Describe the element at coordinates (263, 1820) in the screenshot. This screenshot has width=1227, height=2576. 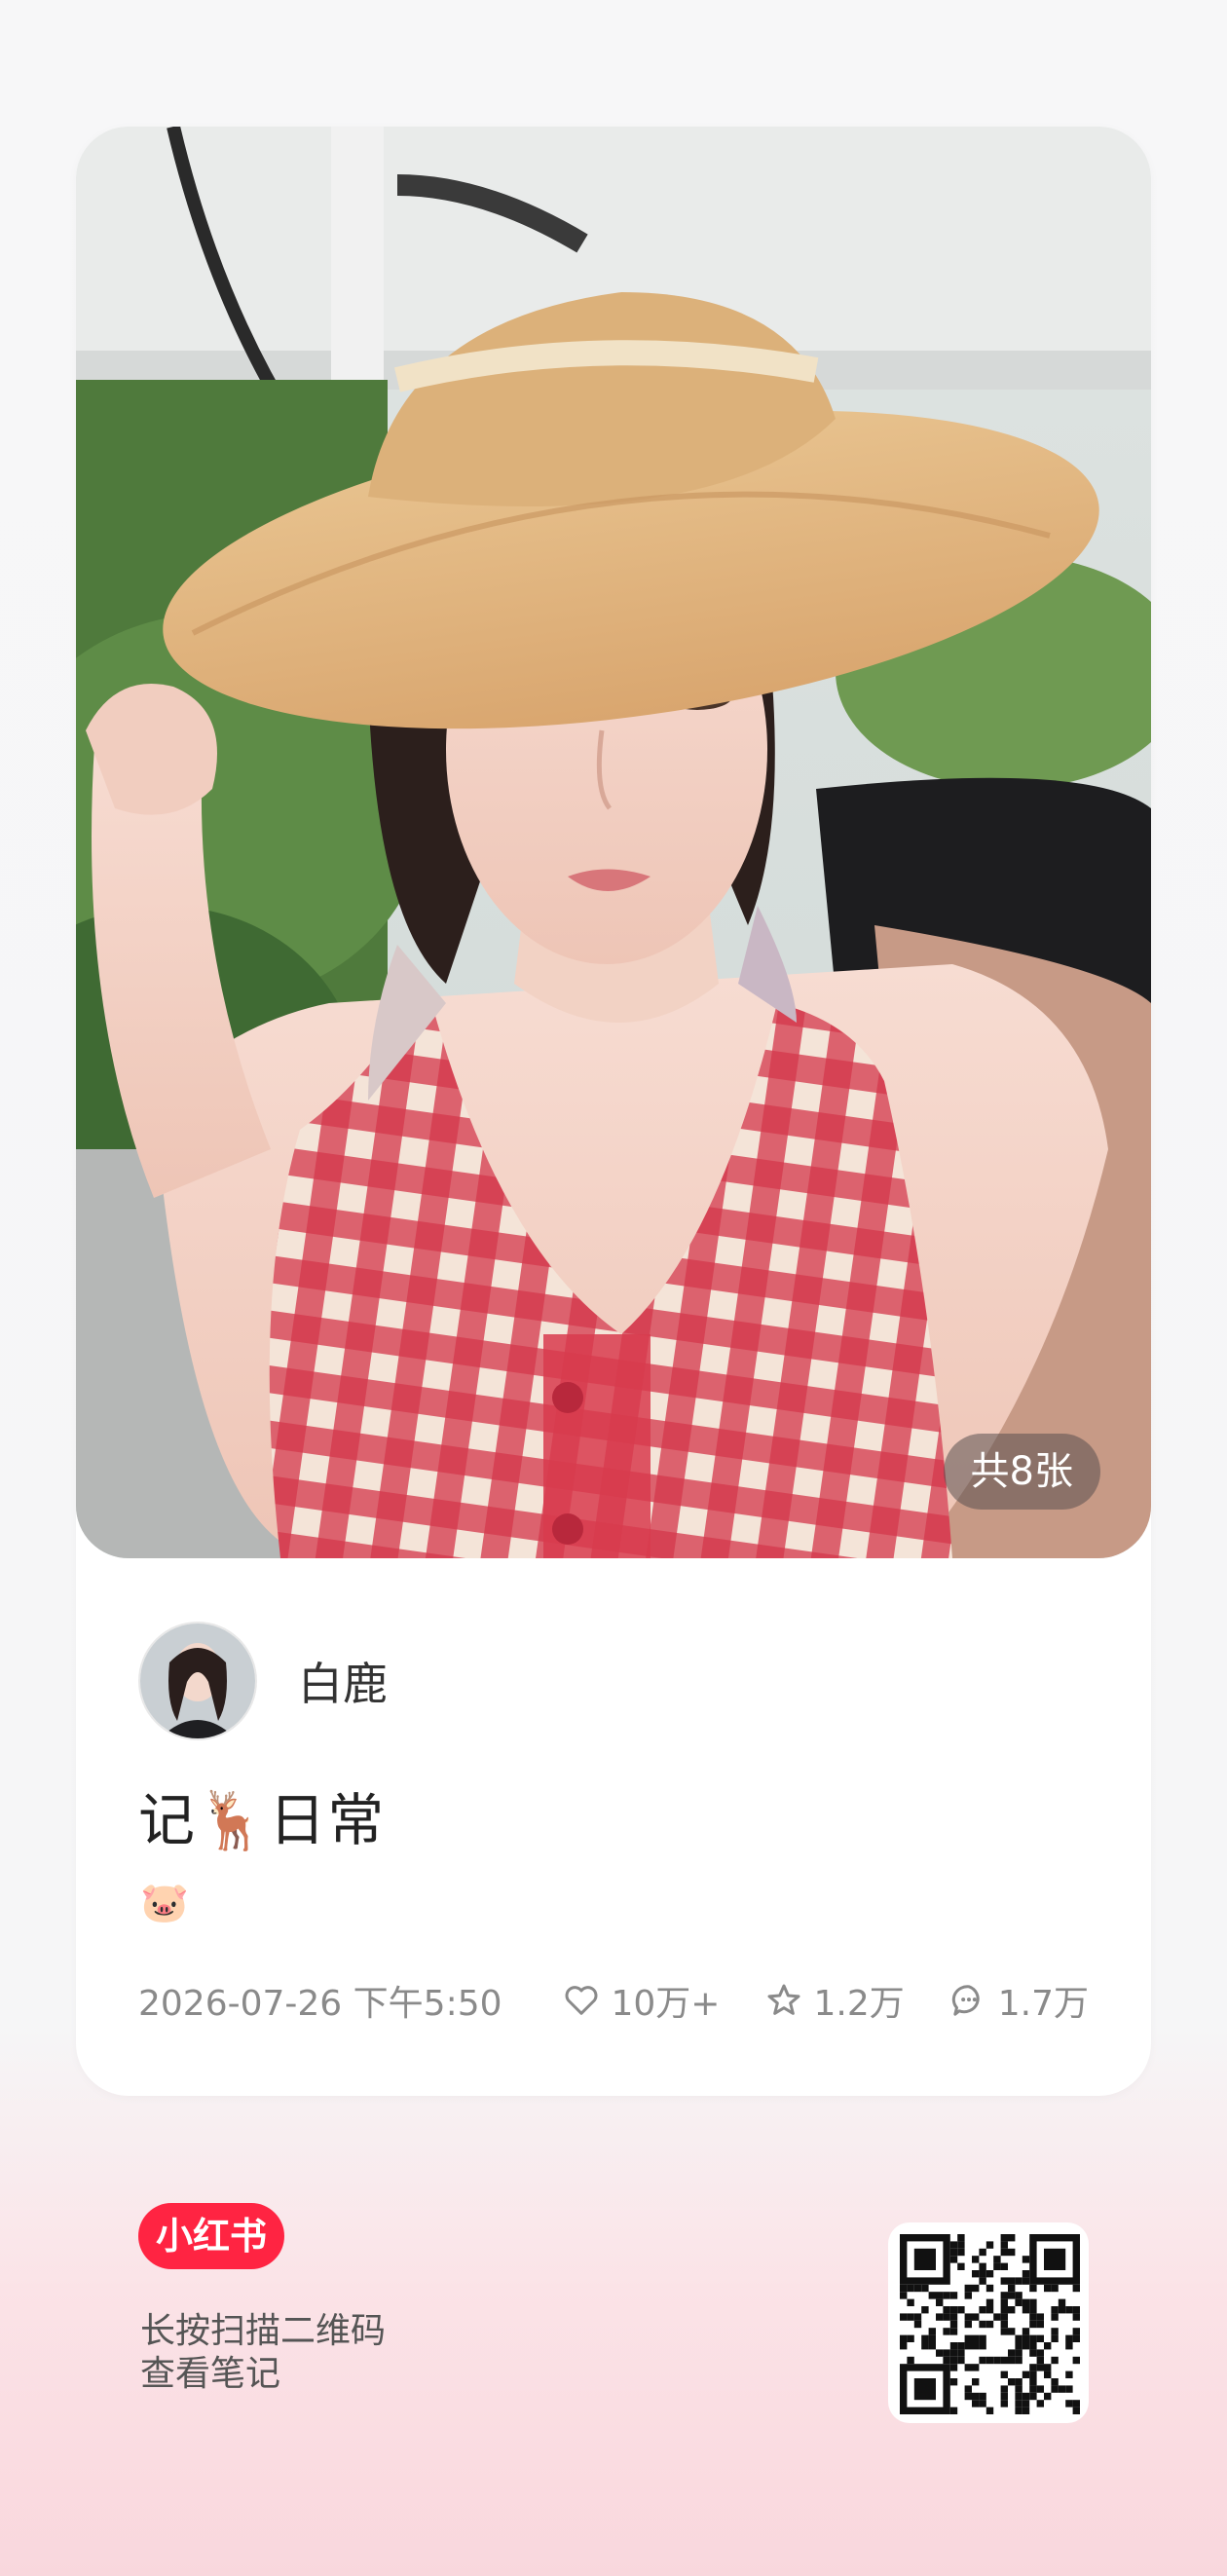
I see `note-title: 记🦌日常` at that location.